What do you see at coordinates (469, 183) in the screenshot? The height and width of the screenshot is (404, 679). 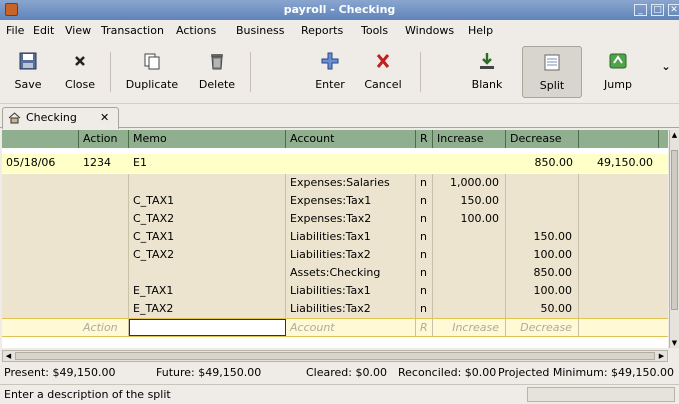 I see `split-increase: 1,000.00` at bounding box center [469, 183].